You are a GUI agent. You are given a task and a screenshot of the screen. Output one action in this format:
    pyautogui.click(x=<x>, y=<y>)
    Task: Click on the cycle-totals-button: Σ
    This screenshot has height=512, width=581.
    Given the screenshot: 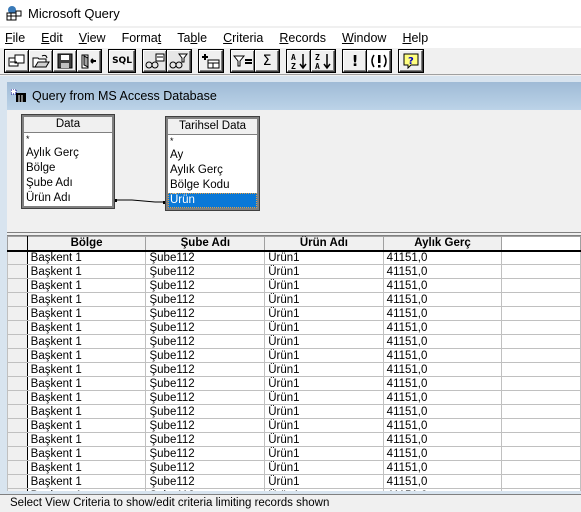 What is the action you would take?
    pyautogui.click(x=267, y=61)
    